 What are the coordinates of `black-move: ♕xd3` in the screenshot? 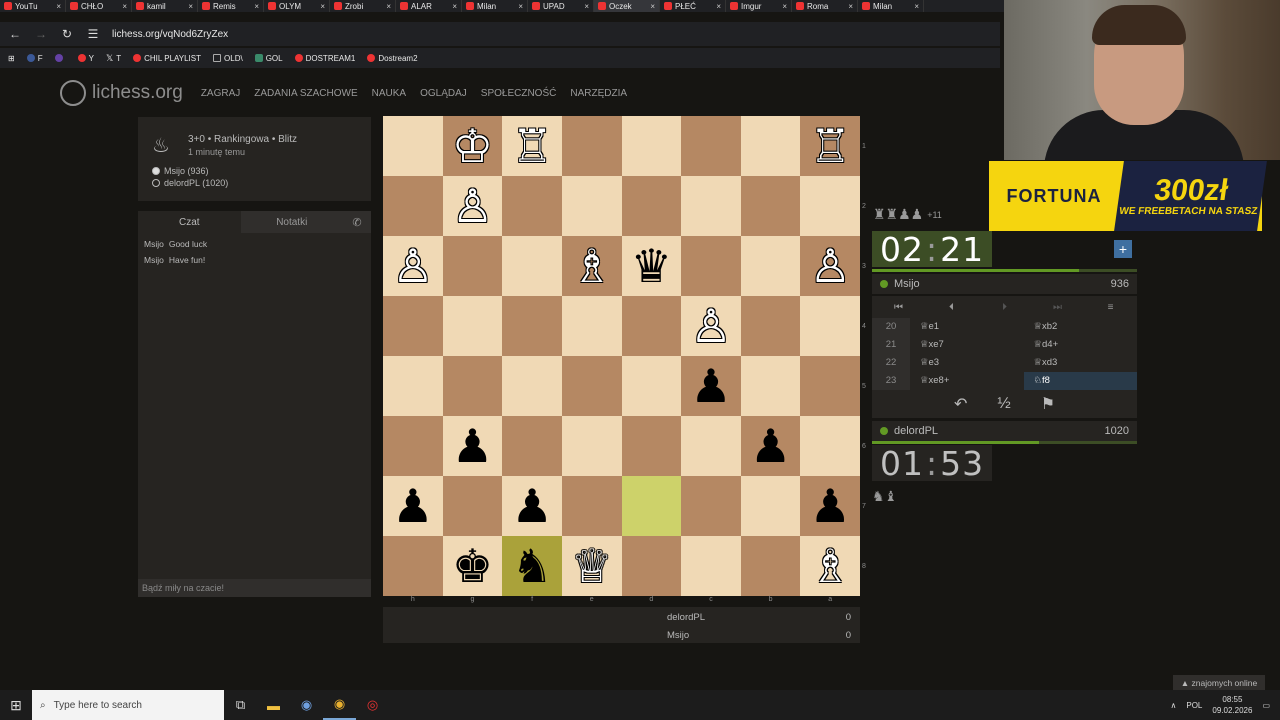 It's located at (1081, 363).